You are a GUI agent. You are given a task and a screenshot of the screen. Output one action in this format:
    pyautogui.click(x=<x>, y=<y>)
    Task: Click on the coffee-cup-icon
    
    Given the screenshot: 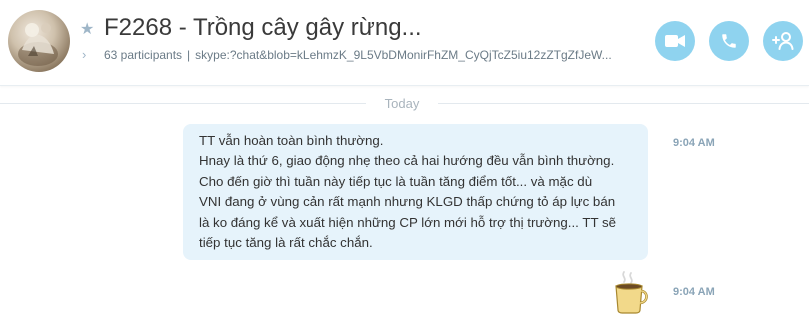 What is the action you would take?
    pyautogui.click(x=631, y=292)
    